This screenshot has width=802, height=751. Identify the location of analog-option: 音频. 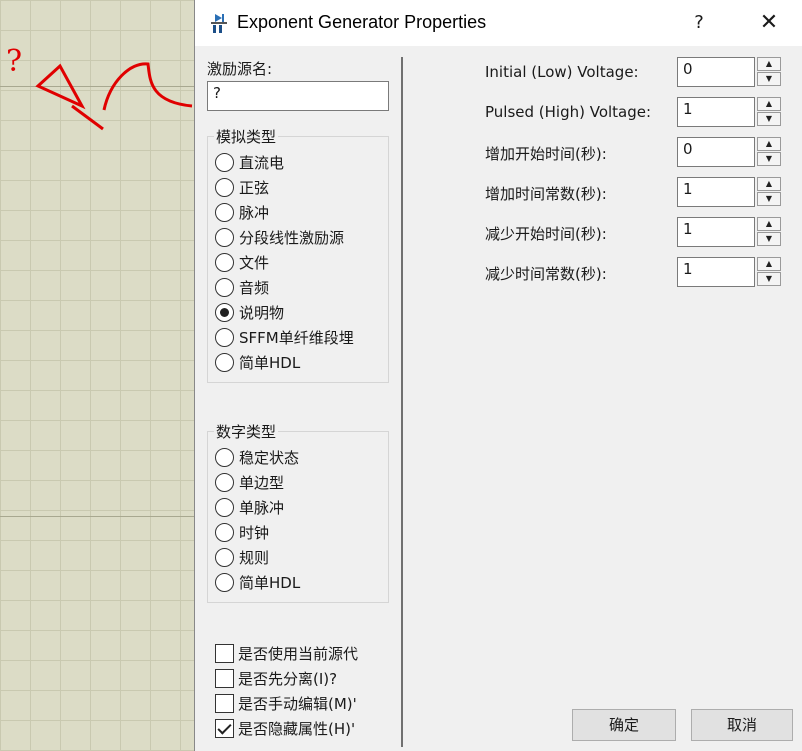
(242, 287).